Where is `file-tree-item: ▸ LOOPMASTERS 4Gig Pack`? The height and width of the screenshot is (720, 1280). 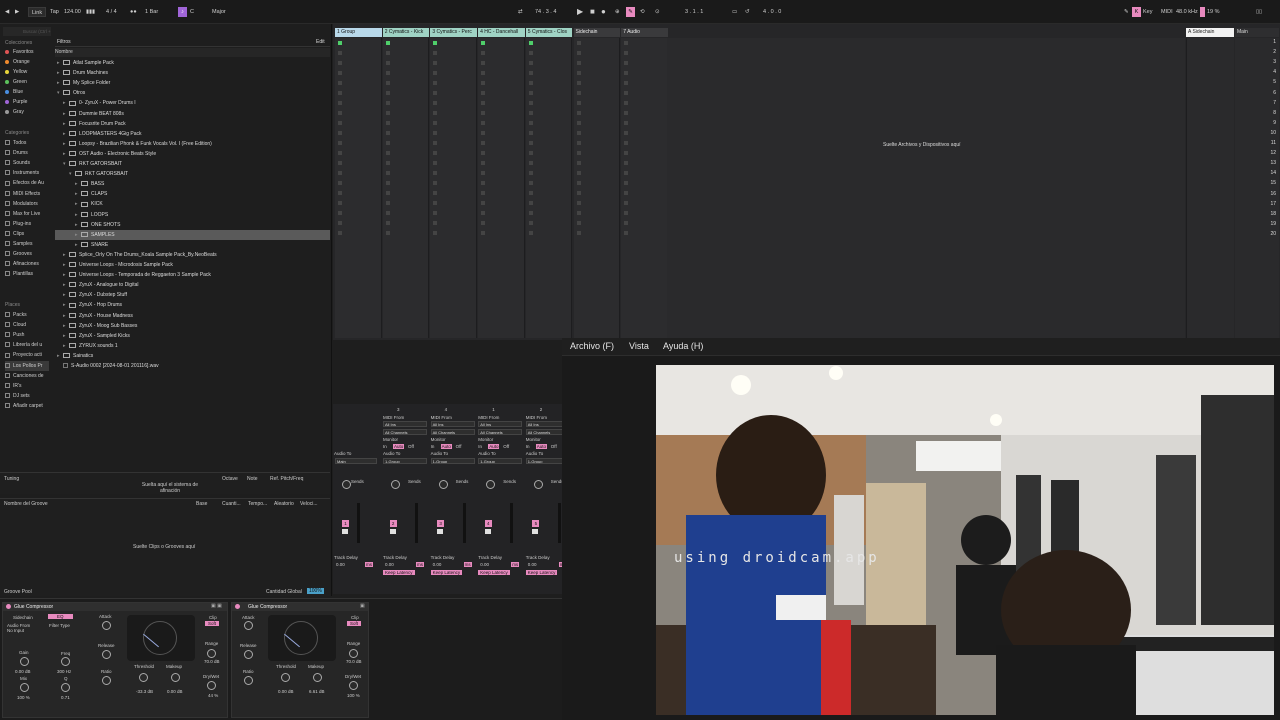
file-tree-item: ▸ LOOPMASTERS 4Gig Pack is located at coordinates (102, 134).